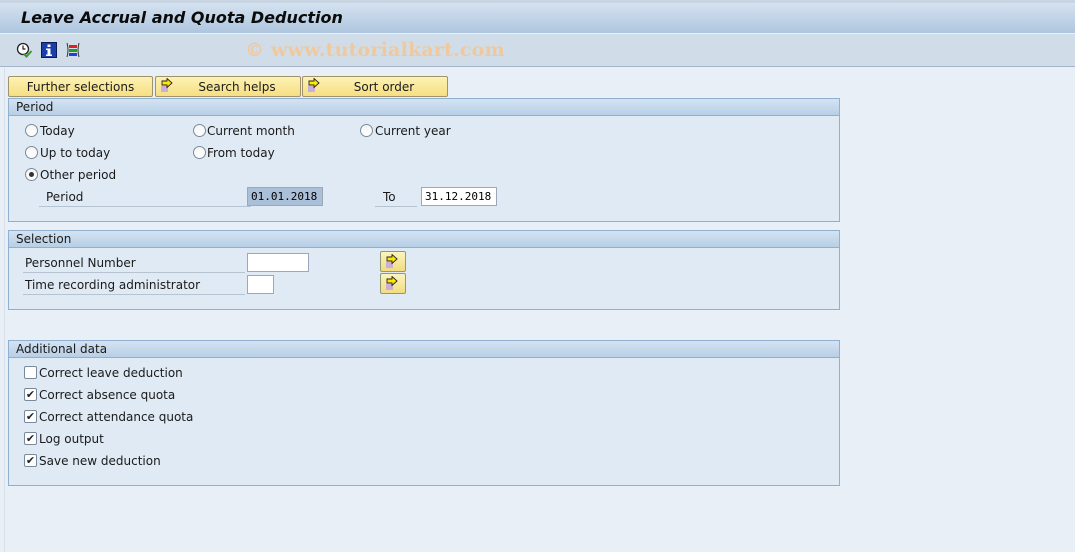 This screenshot has width=1075, height=552. What do you see at coordinates (57, 131) in the screenshot?
I see `radio-today-label: Today` at bounding box center [57, 131].